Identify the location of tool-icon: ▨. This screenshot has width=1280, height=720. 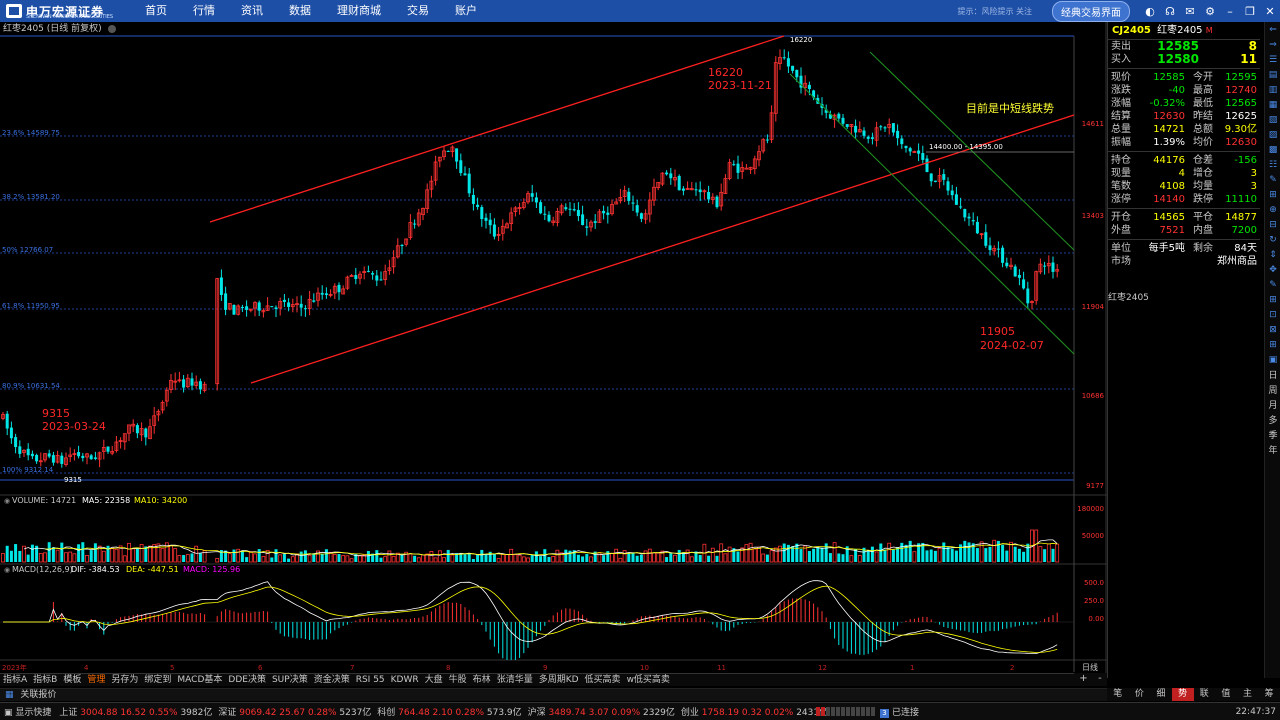
(1272, 134).